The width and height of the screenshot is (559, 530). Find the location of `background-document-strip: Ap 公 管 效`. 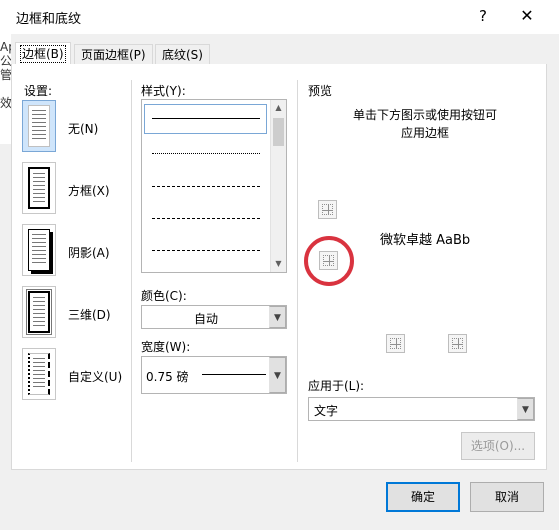

background-document-strip: Ap 公 管 效 is located at coordinates (5, 89).